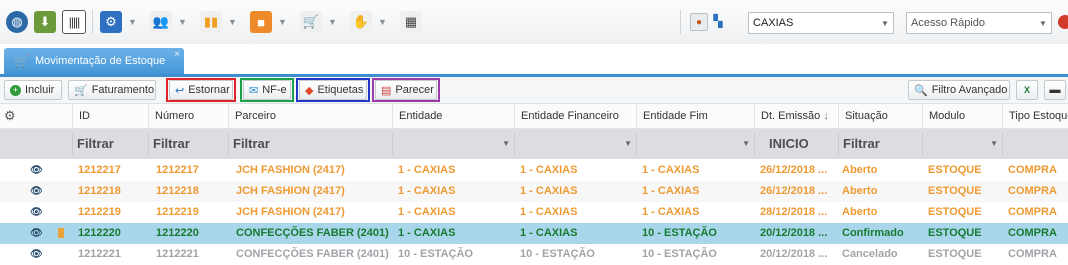 Image resolution: width=1068 pixels, height=265 pixels. Describe the element at coordinates (309, 90) in the screenshot. I see `tag-icon: ◆` at that location.